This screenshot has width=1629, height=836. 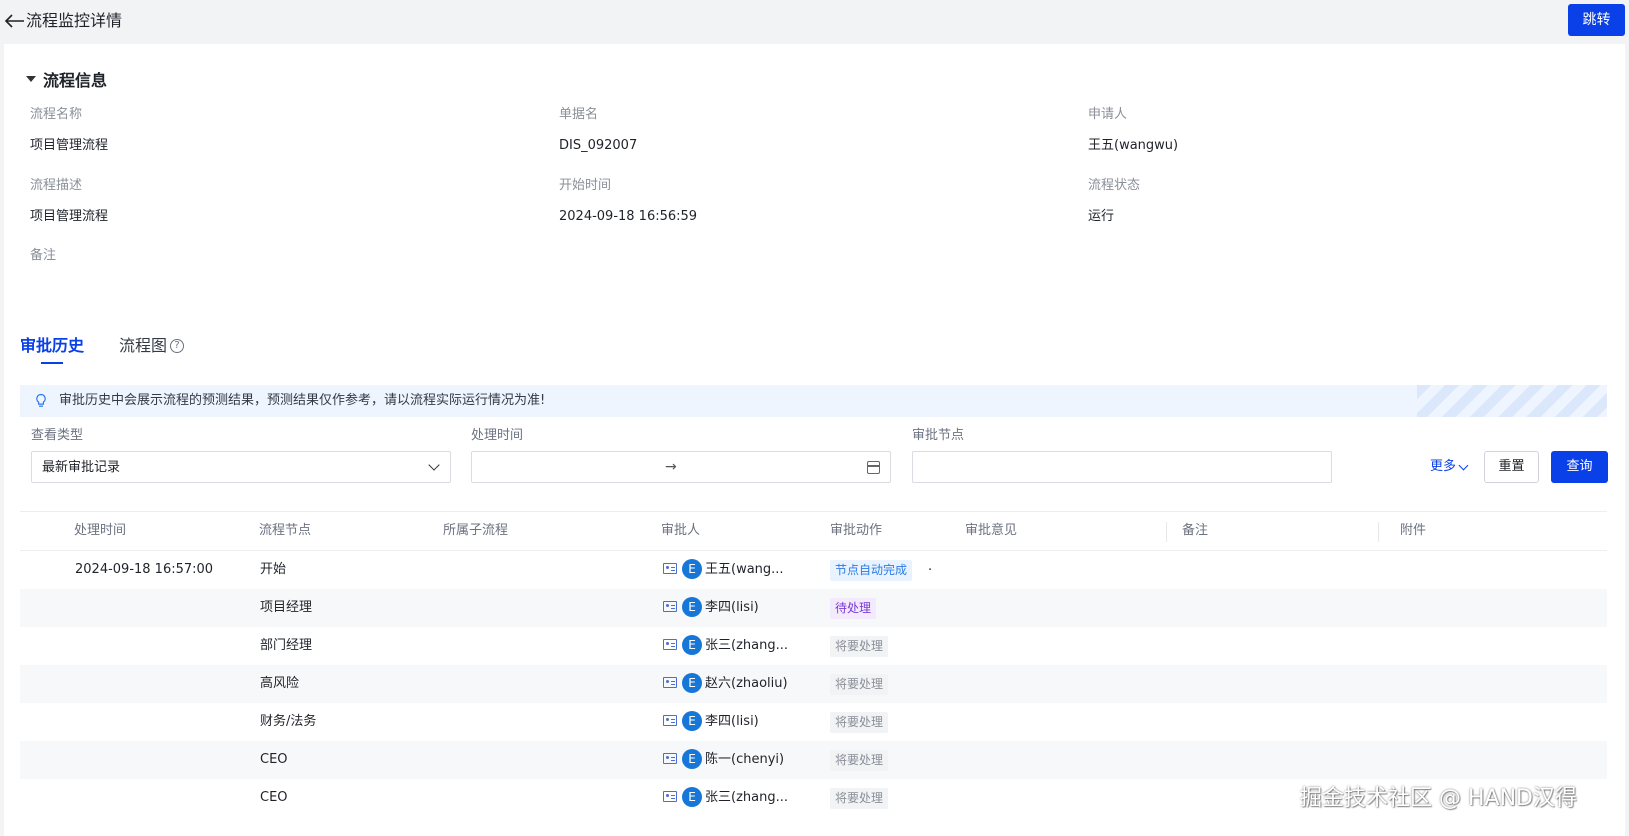 What do you see at coordinates (286, 645) in the screenshot?
I see `cell-node: 部门经理` at bounding box center [286, 645].